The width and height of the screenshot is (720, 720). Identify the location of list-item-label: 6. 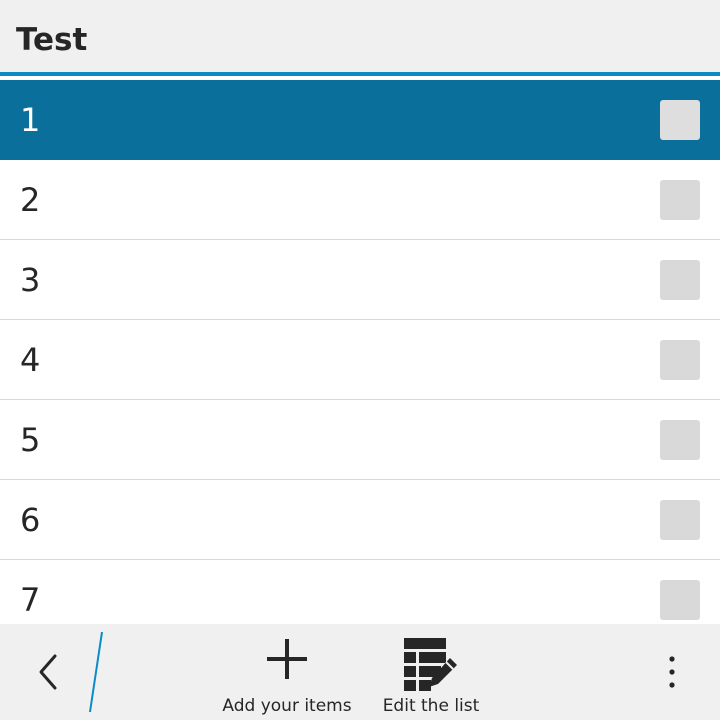
(30, 520).